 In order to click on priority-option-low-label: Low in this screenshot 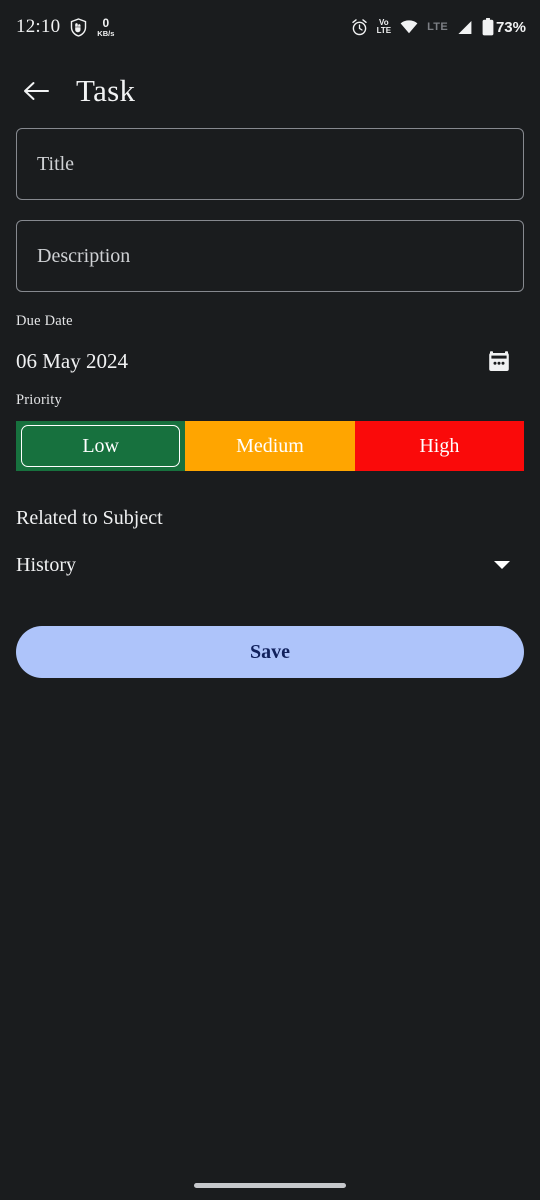, I will do `click(100, 445)`.